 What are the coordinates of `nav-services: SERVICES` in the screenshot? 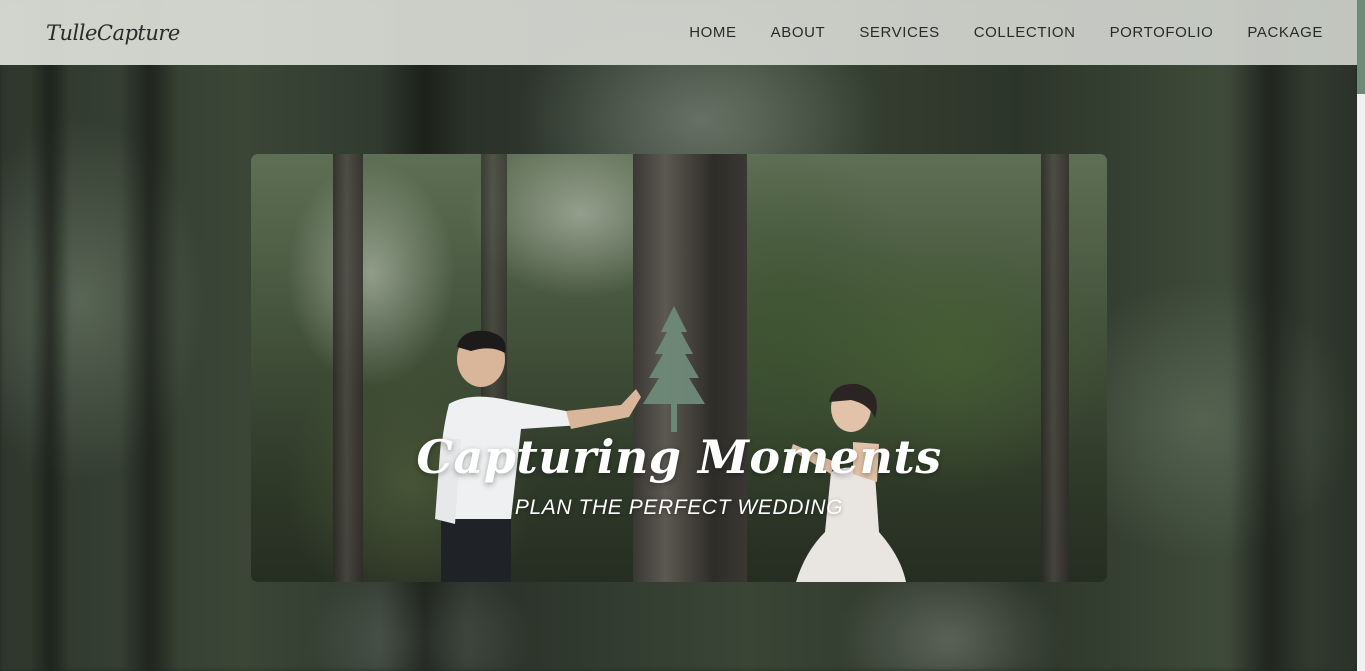 It's located at (899, 32).